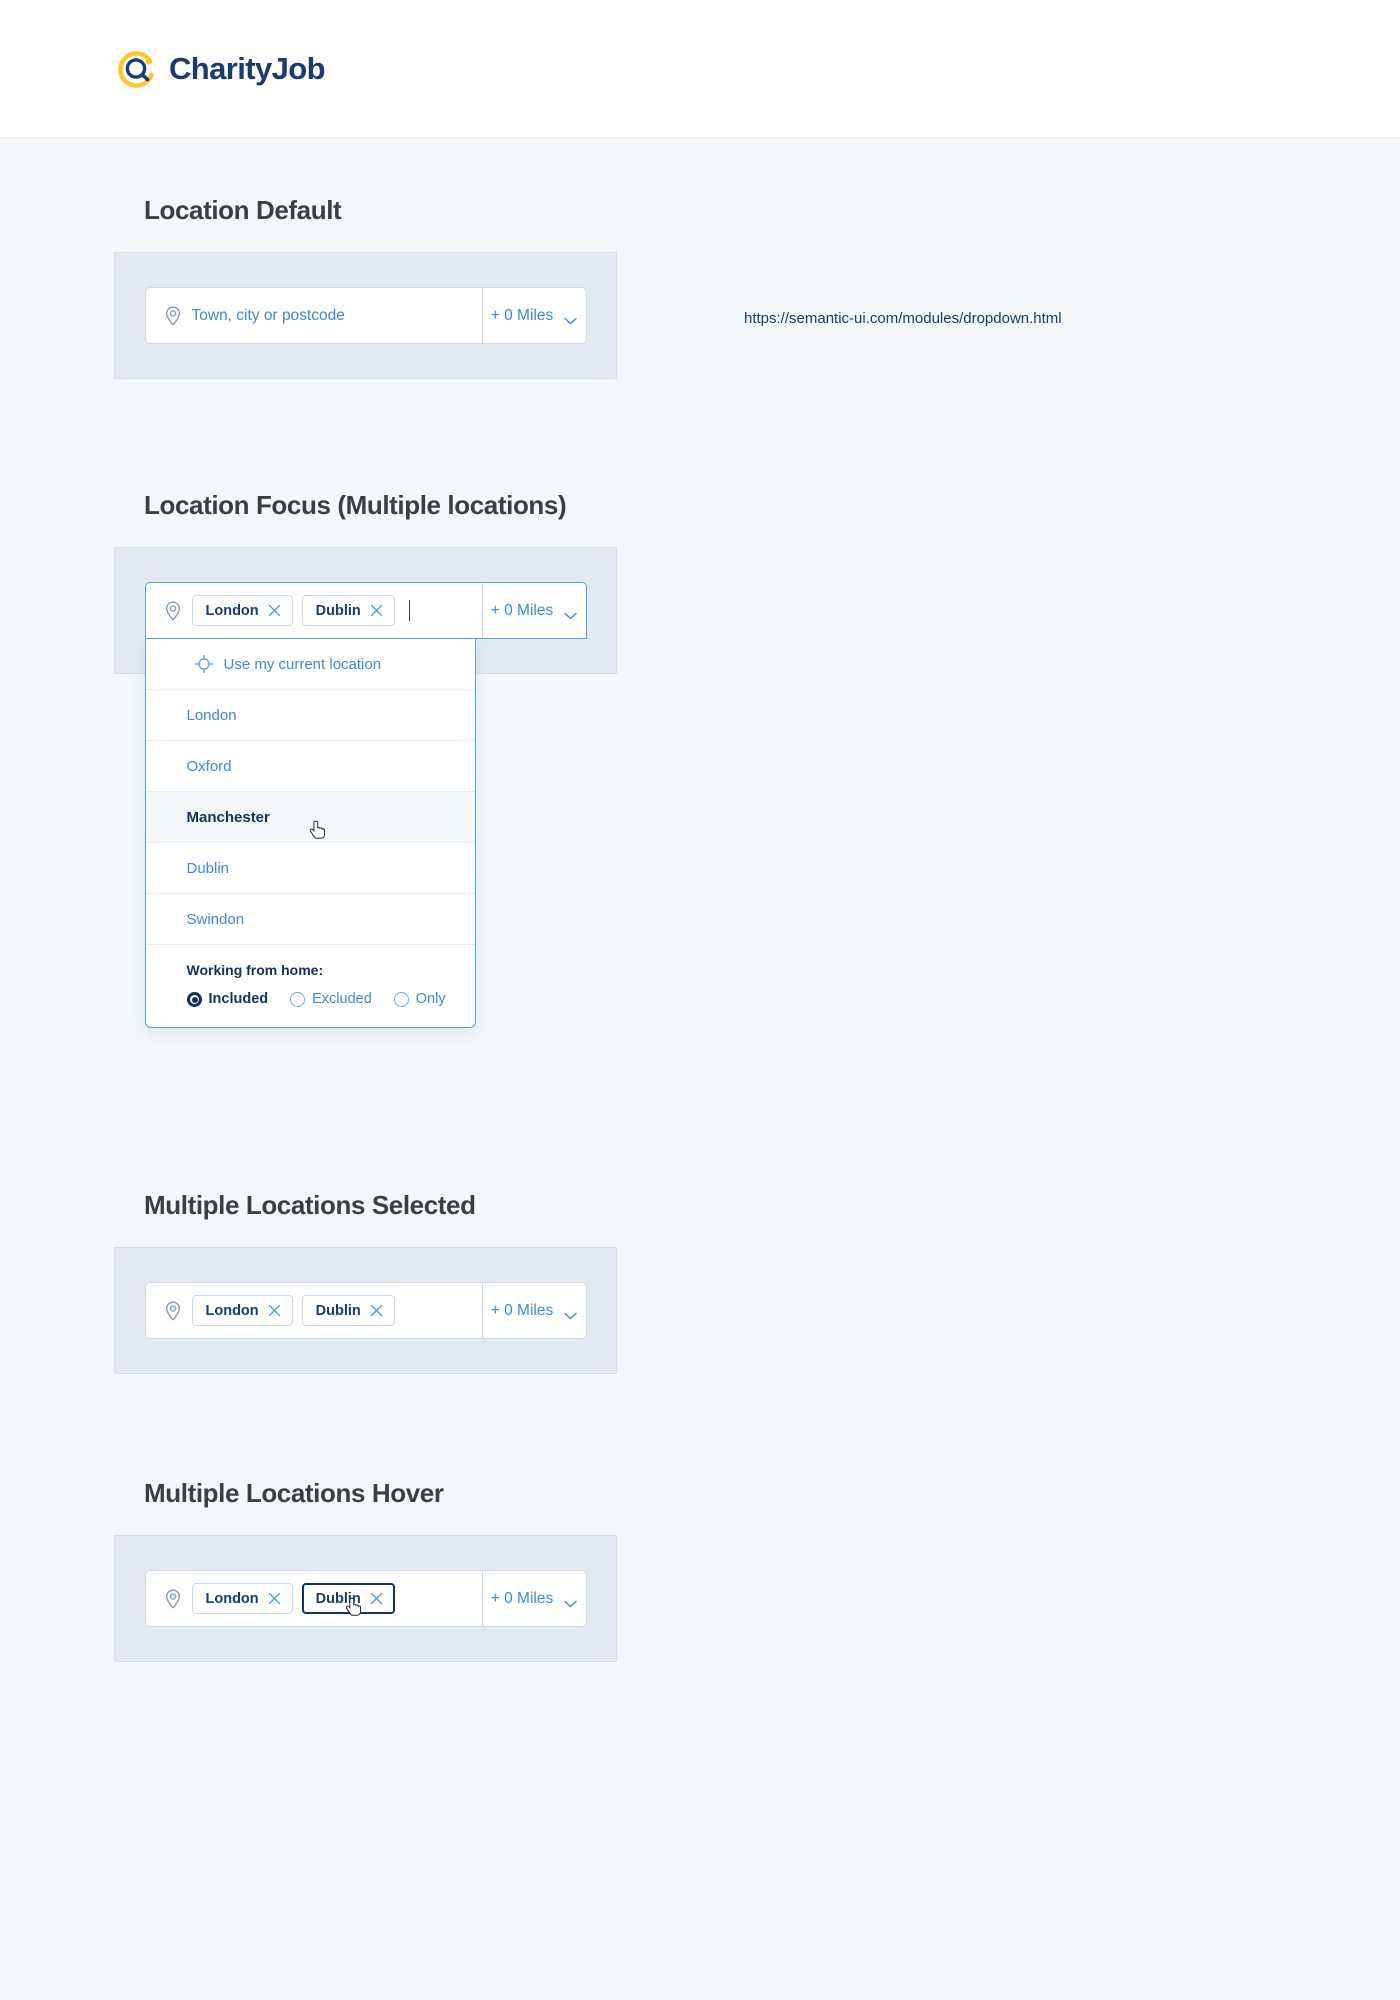  I want to click on radio-only: Only, so click(419, 999).